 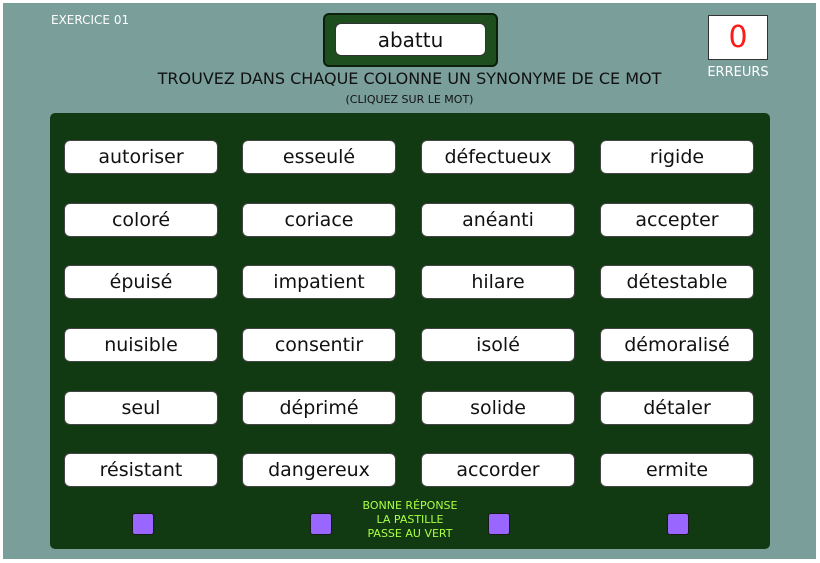 What do you see at coordinates (409, 99) in the screenshot?
I see `sub-instruction-text: (CLIQUEZ SUR LE MOT)` at bounding box center [409, 99].